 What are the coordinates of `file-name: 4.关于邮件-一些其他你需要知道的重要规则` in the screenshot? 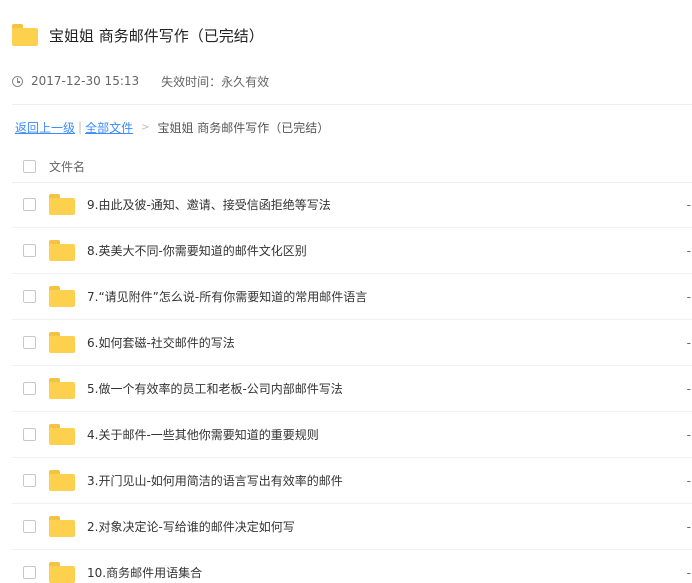 It's located at (203, 434).